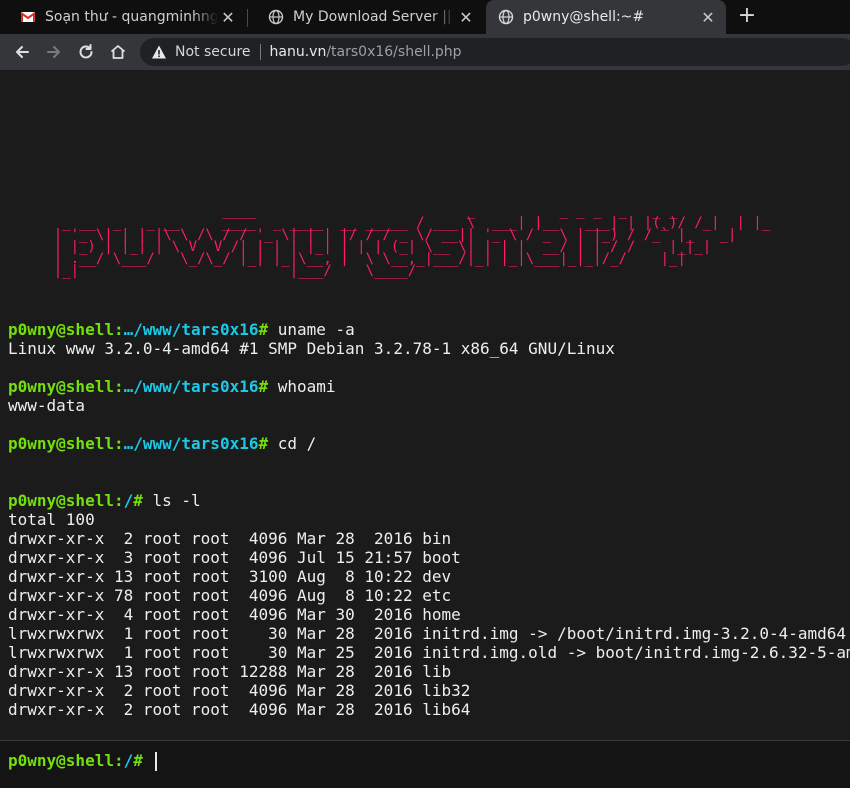 This screenshot has height=788, width=850. Describe the element at coordinates (298, 52) in the screenshot. I see `url-host: hanu.vn` at that location.